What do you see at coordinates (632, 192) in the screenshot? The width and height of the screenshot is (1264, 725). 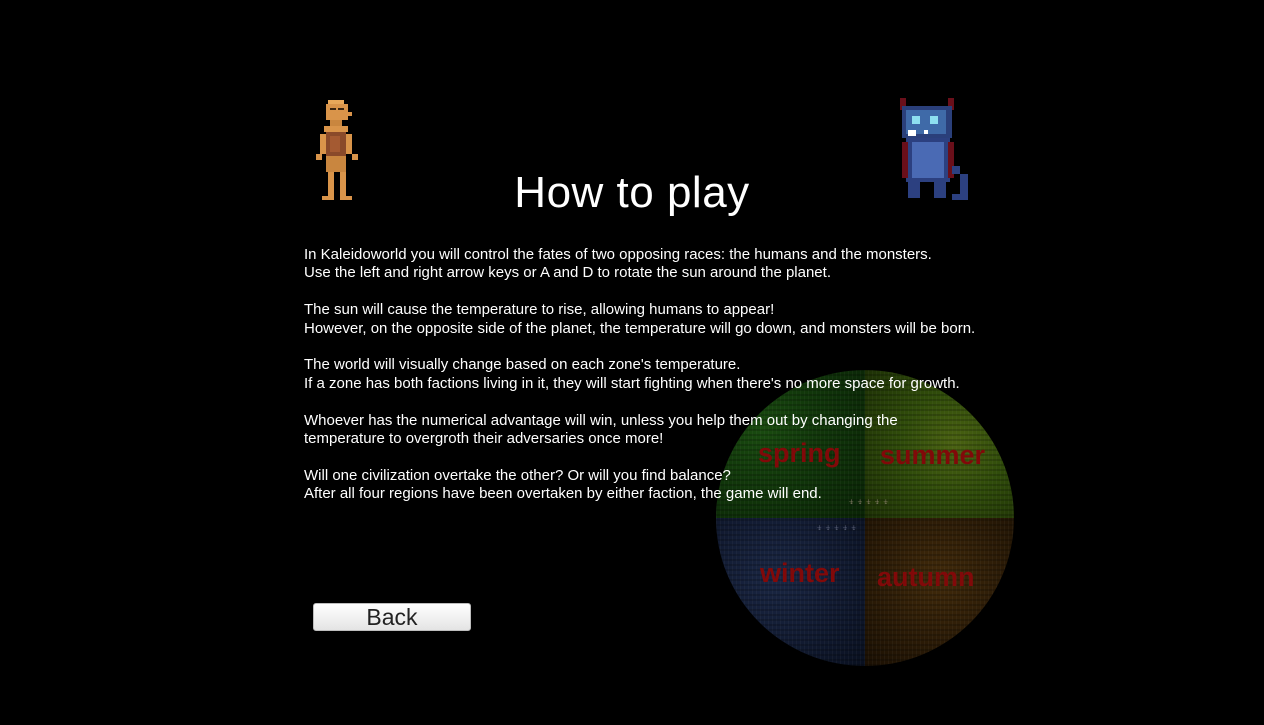 I see `page-title: How to play` at bounding box center [632, 192].